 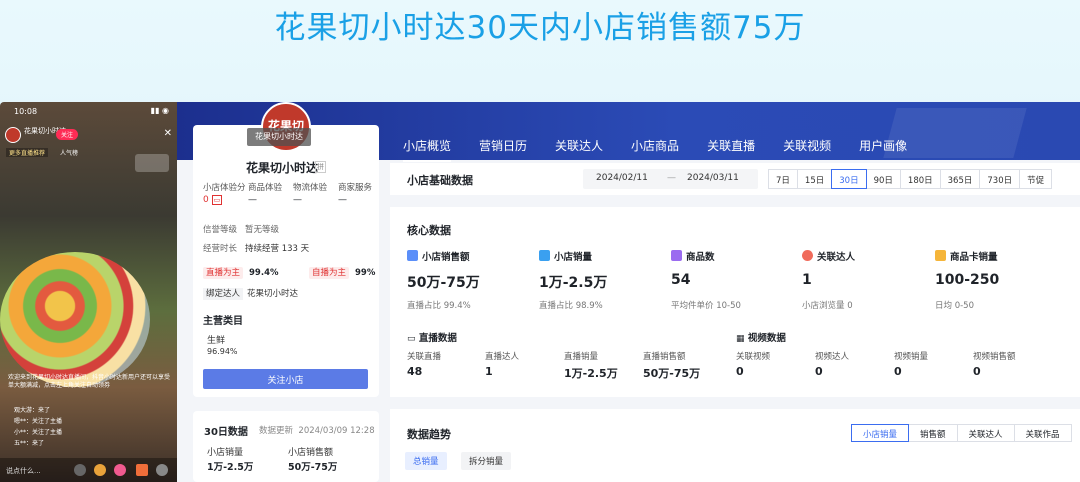 What do you see at coordinates (32, 410) in the screenshot?
I see `chat-message: 观大游：来了` at bounding box center [32, 410].